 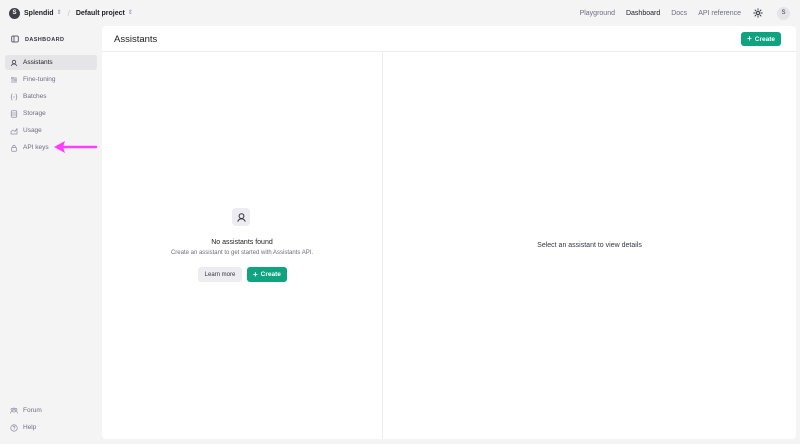 I want to click on project-name: Default project, so click(x=100, y=13).